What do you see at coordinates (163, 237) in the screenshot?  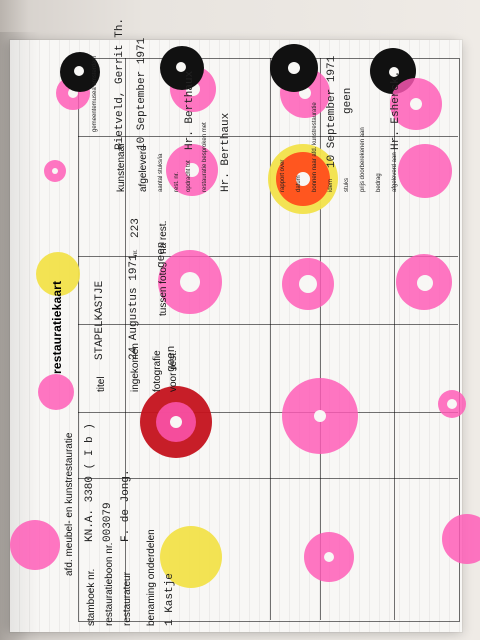 I see `na-rest-label: na rest.` at bounding box center [163, 237].